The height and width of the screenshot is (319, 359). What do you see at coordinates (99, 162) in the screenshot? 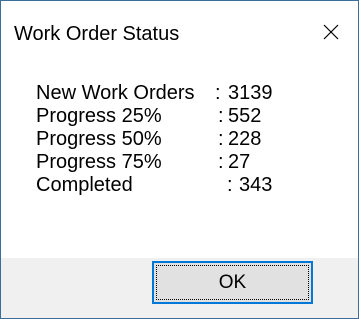
I see `status-label: Progress 75%` at bounding box center [99, 162].